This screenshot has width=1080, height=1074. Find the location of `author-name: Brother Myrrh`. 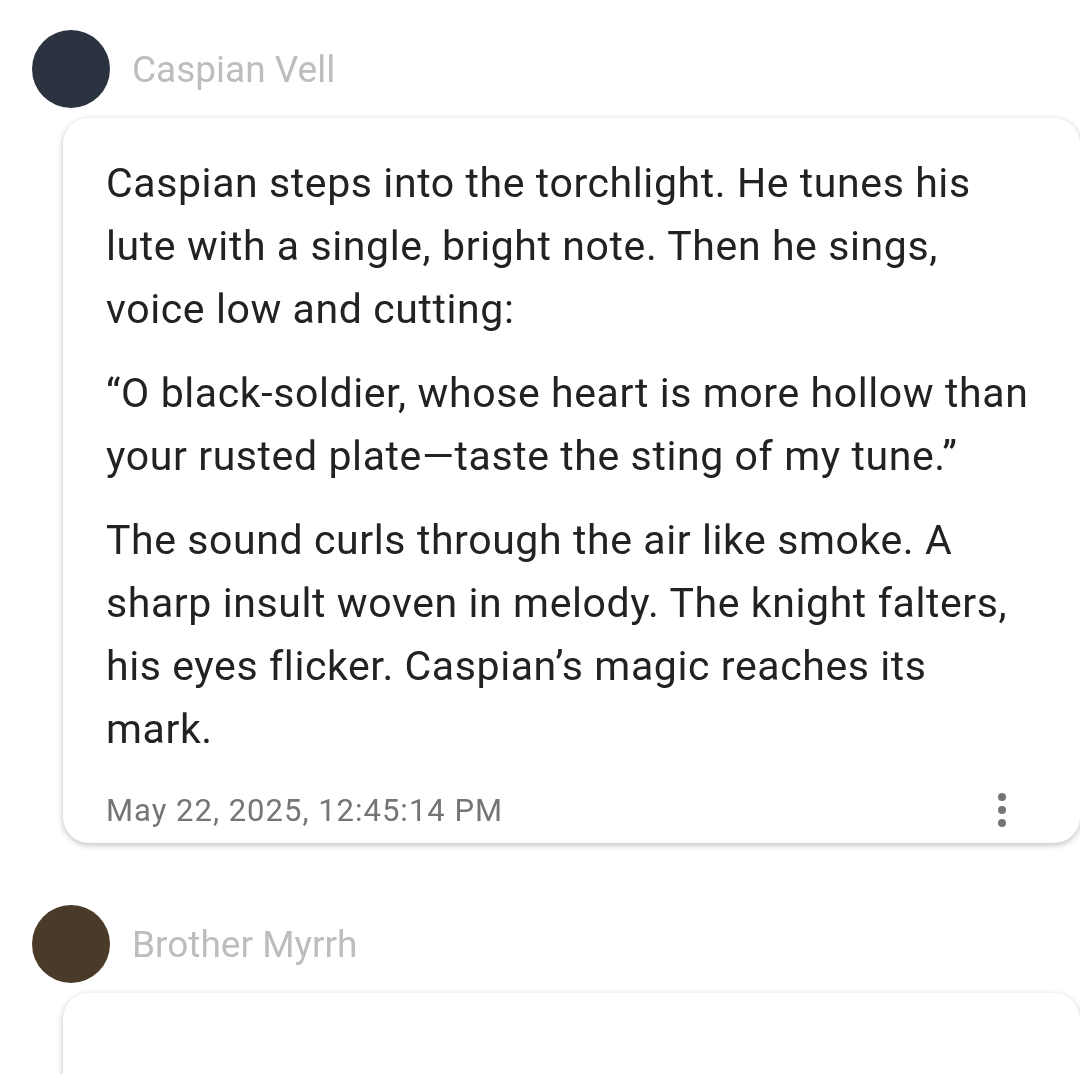

author-name: Brother Myrrh is located at coordinates (245, 944).